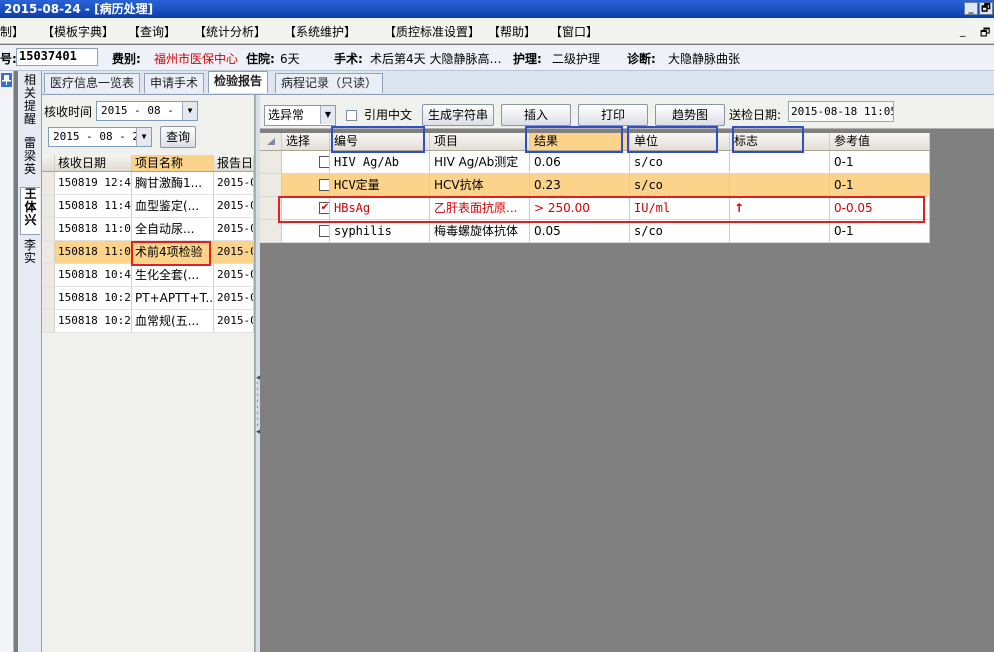 This screenshot has height=652, width=994. What do you see at coordinates (388, 115) in the screenshot?
I see `cite-chinese-label: 引用中文` at bounding box center [388, 115].